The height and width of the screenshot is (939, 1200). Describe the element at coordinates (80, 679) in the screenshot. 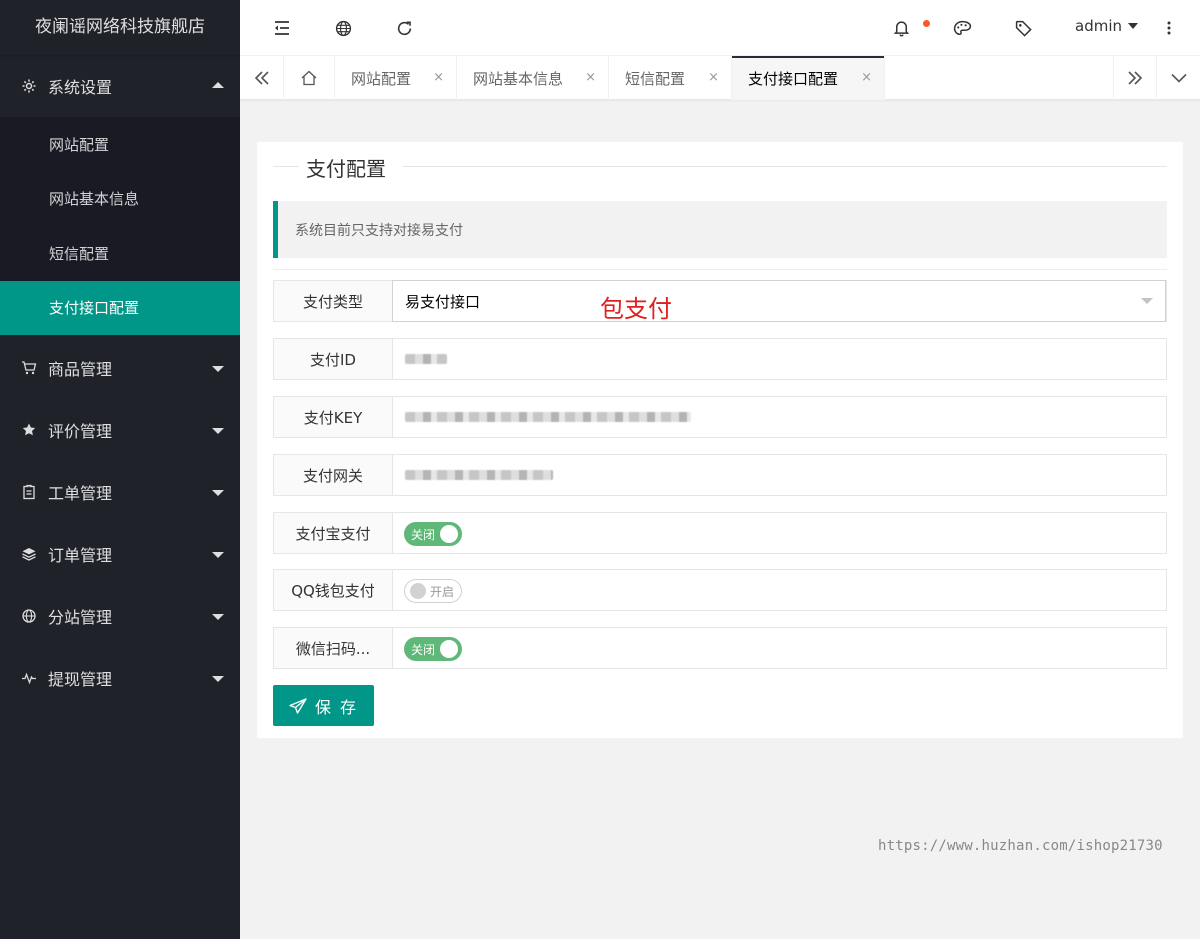

I see `sidebar-item-label: 提现管理` at that location.